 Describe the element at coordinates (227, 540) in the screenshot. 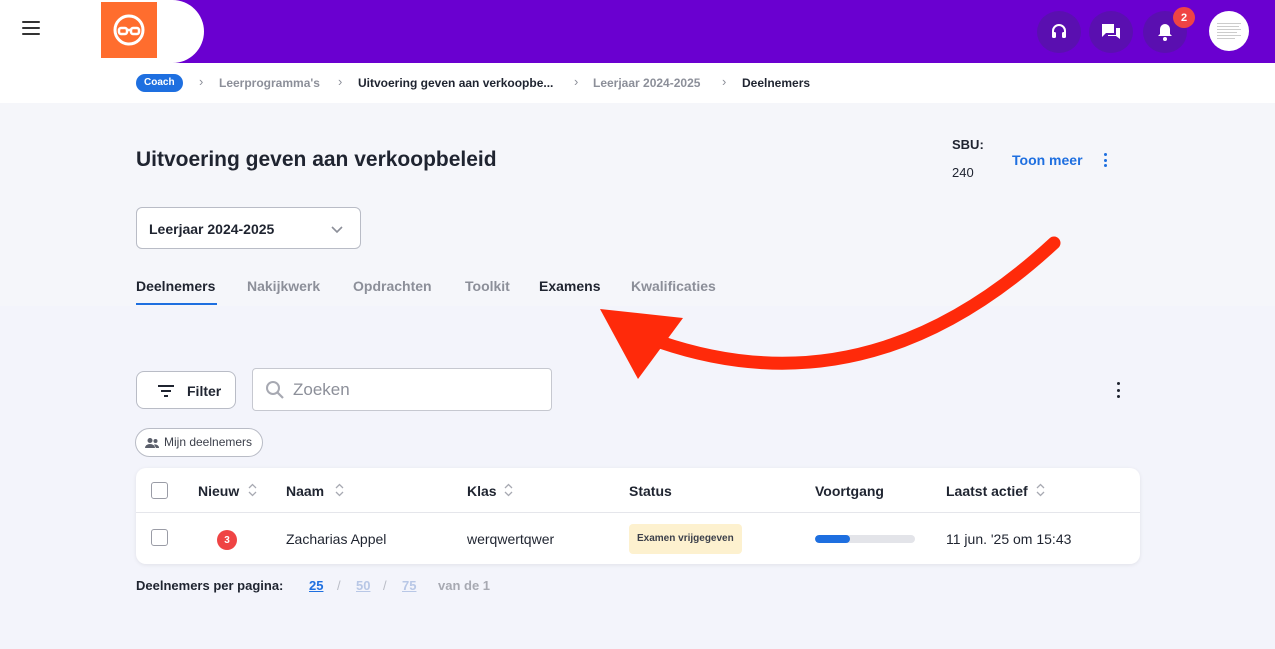

I see `new-count-badge: 3` at that location.